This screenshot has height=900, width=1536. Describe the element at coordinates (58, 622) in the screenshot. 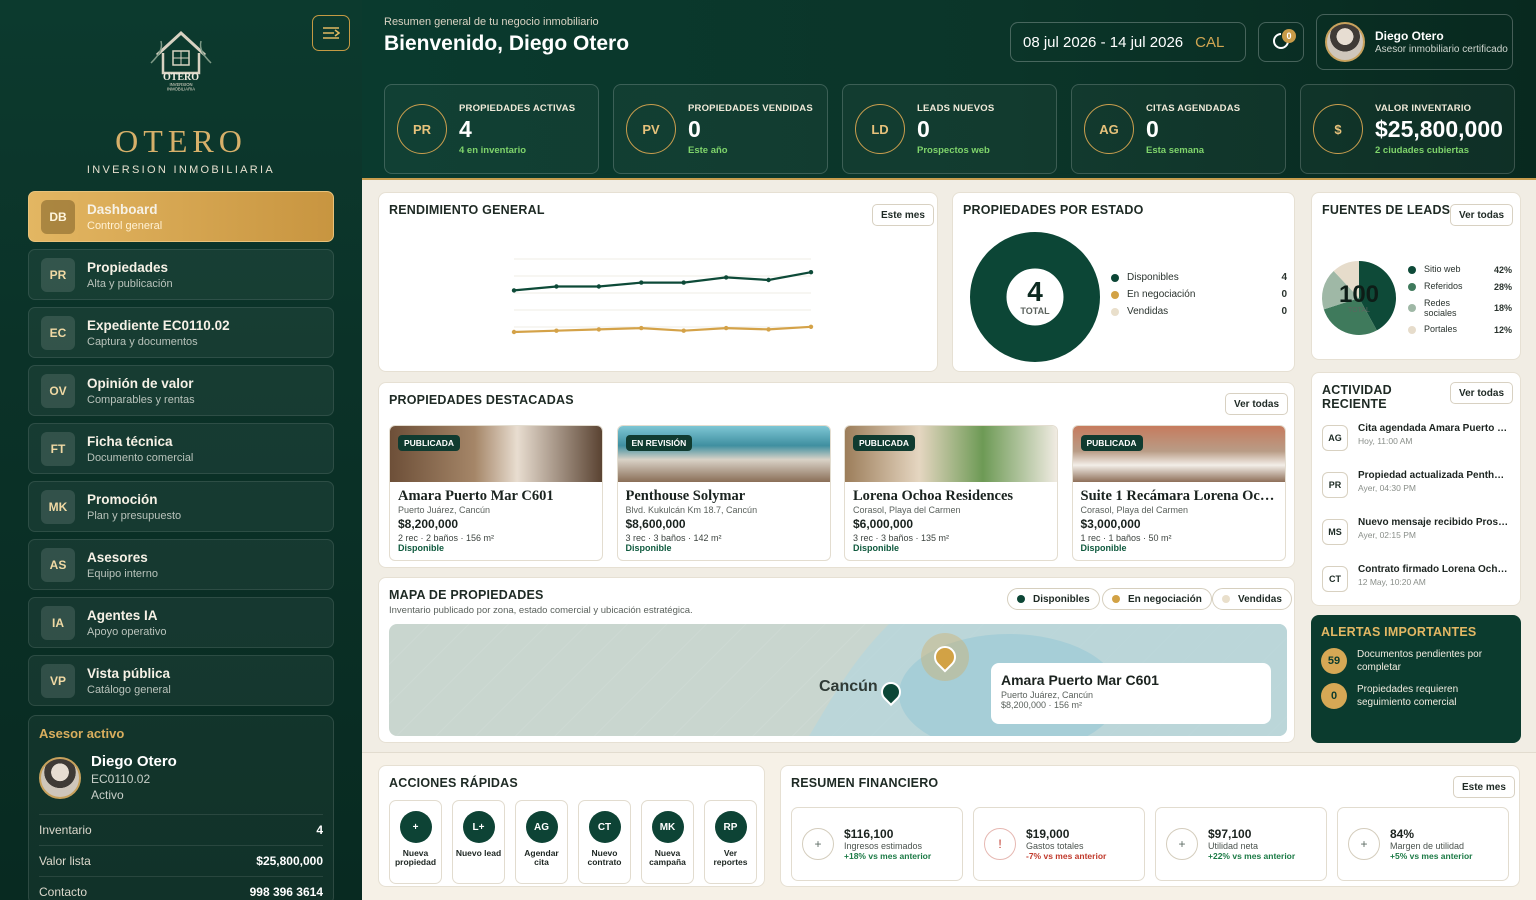

I see `sidebar-item-badge: IA` at that location.